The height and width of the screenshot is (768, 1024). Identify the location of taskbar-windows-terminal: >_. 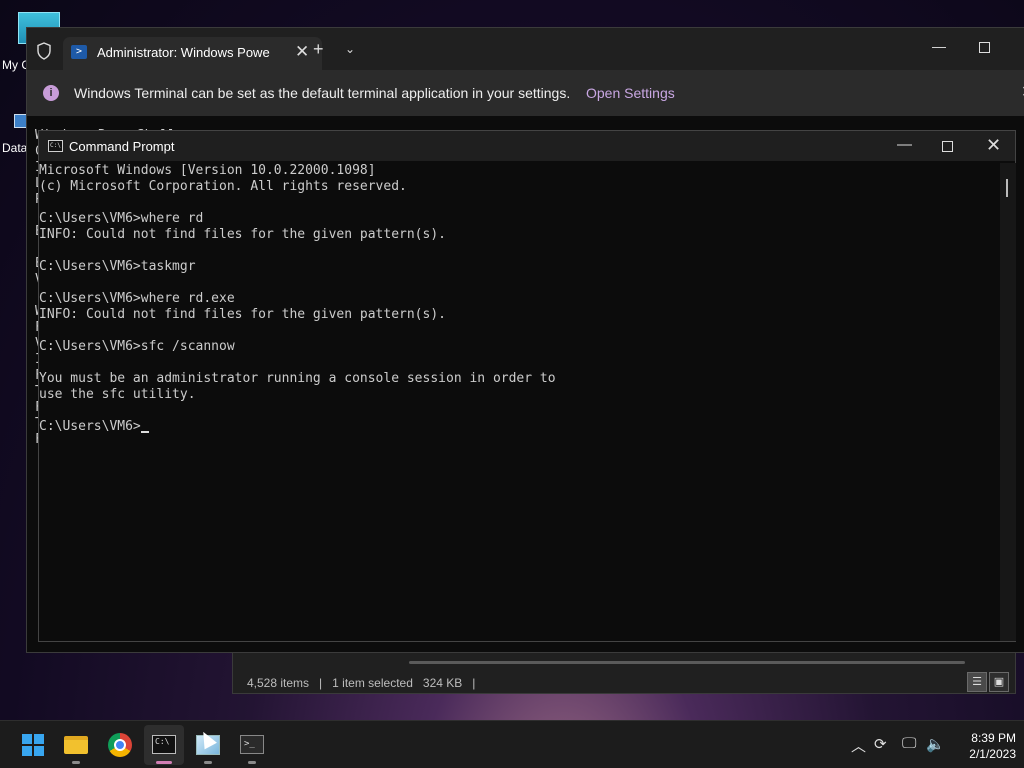
(252, 745).